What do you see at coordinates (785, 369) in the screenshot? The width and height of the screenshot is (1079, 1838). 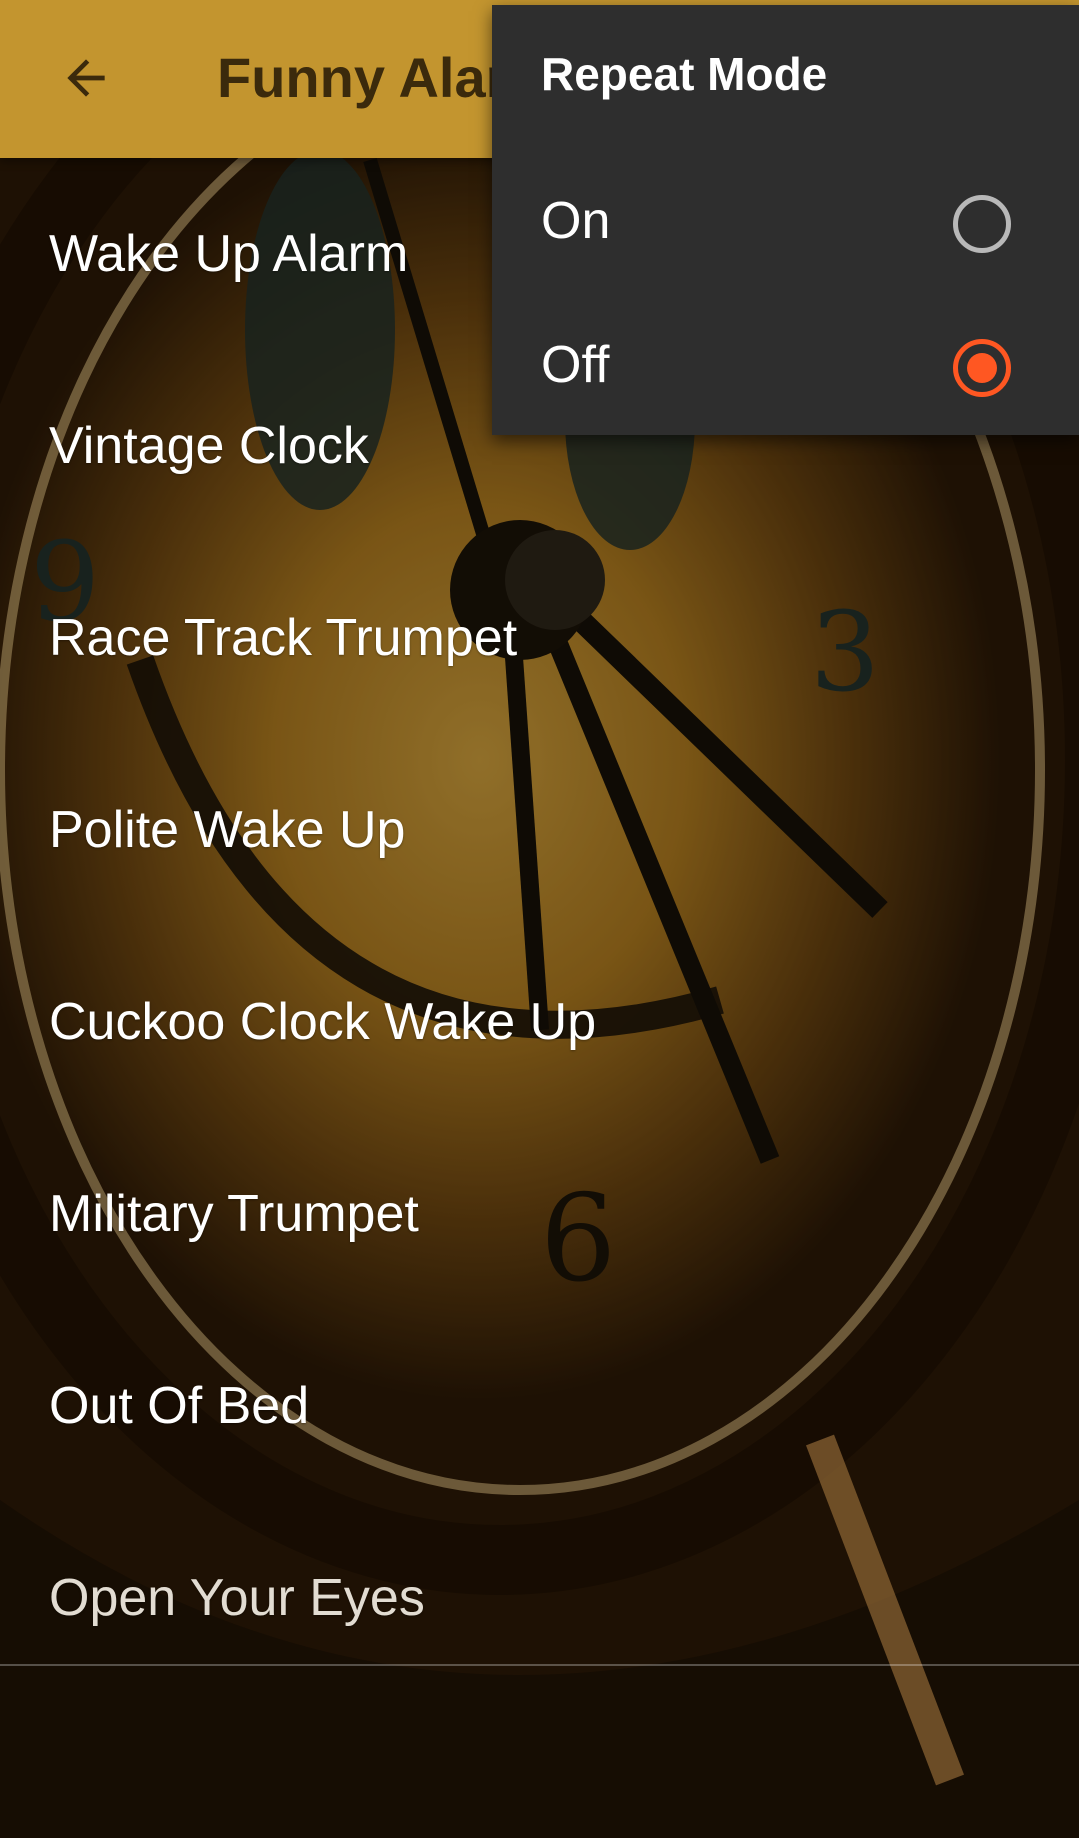 I see `repeat-option-off: Off` at bounding box center [785, 369].